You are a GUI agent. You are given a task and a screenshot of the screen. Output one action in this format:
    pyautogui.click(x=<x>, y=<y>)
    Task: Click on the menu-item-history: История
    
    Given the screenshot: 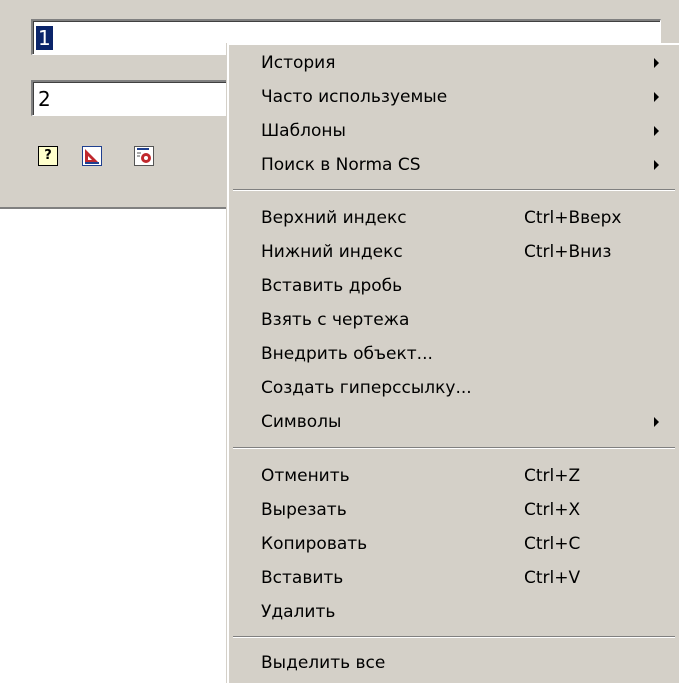 What is the action you would take?
    pyautogui.click(x=453, y=63)
    